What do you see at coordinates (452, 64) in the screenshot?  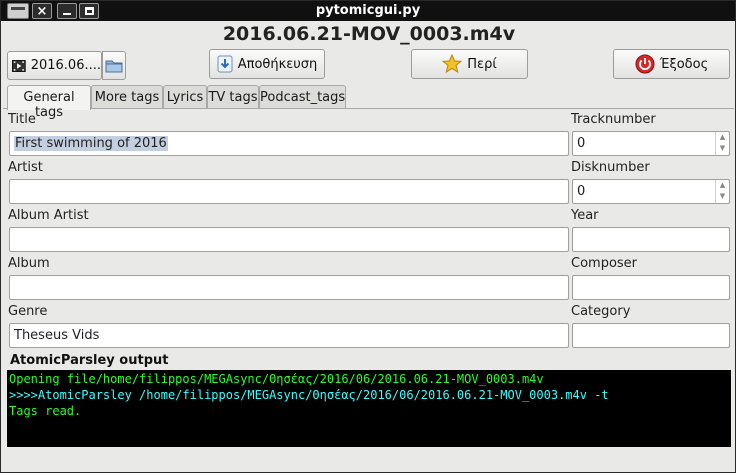 I see `star-icon` at bounding box center [452, 64].